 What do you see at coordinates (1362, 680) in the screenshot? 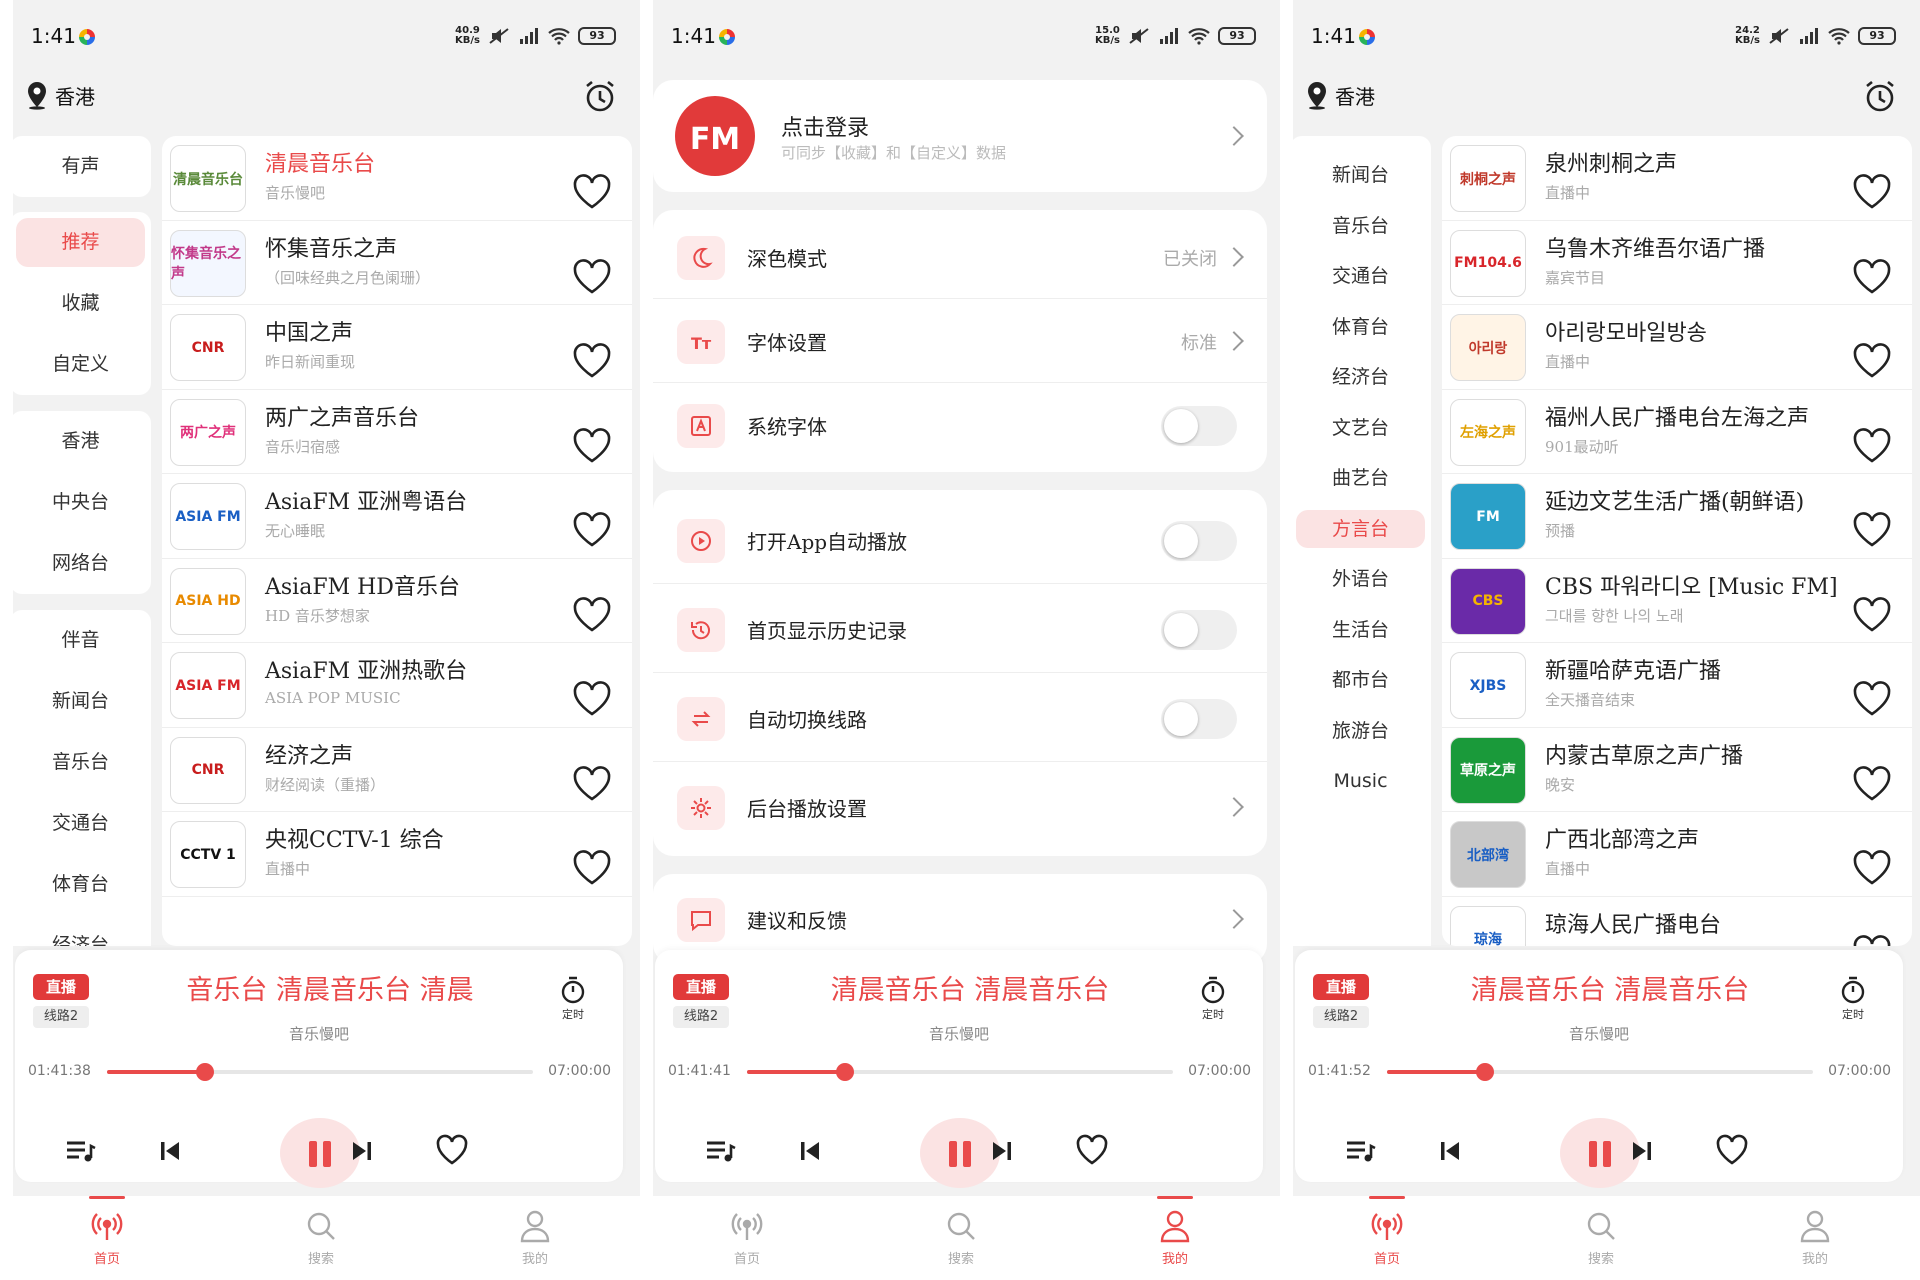
I see `category-item: 都市台` at bounding box center [1362, 680].